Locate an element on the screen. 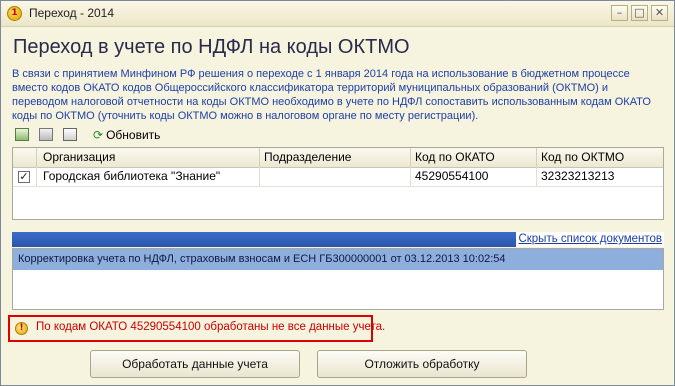 The height and width of the screenshot is (386, 675). refresh-button: ⟳ Обновить is located at coordinates (126, 135).